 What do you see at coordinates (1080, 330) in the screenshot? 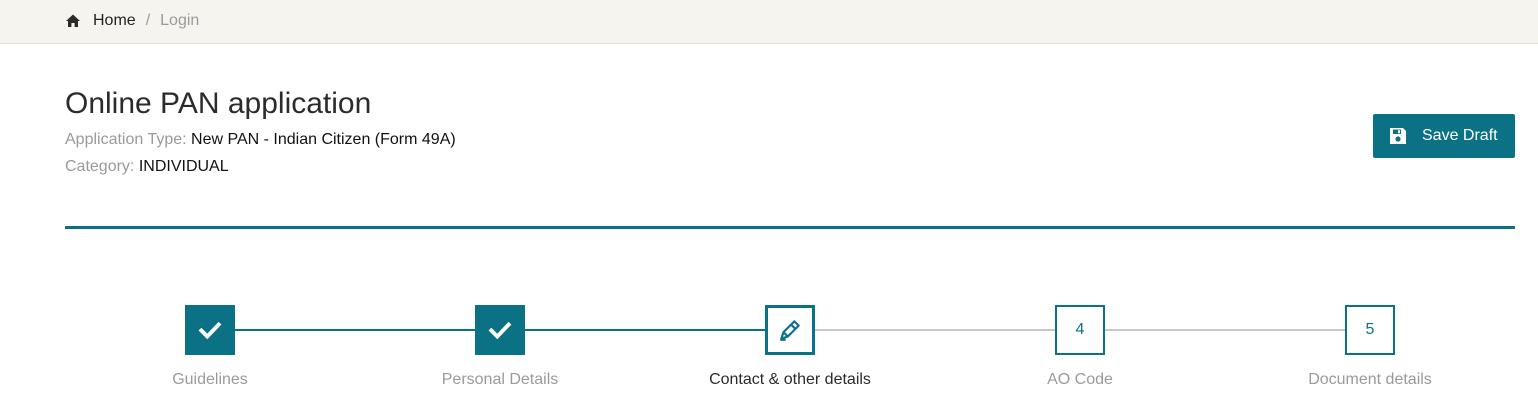
I see `step-4-ao-code: 4` at bounding box center [1080, 330].